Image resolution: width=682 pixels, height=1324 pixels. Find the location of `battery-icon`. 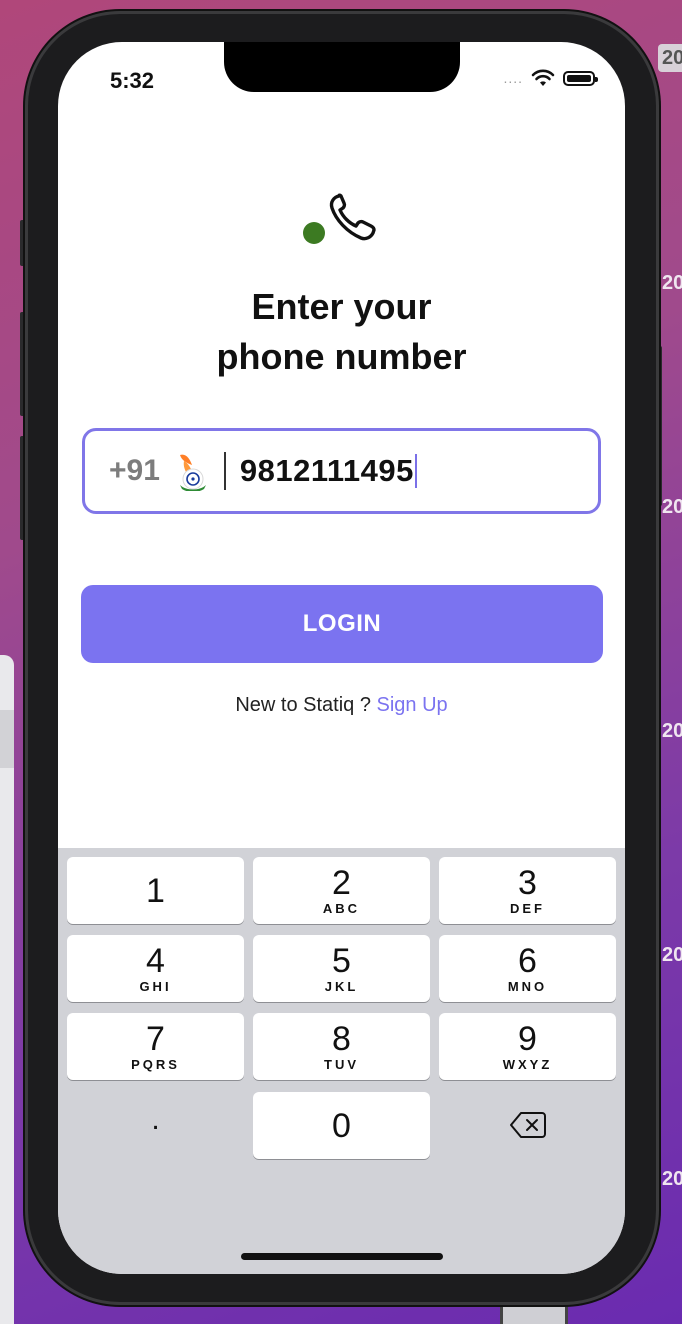

battery-icon is located at coordinates (580, 78).